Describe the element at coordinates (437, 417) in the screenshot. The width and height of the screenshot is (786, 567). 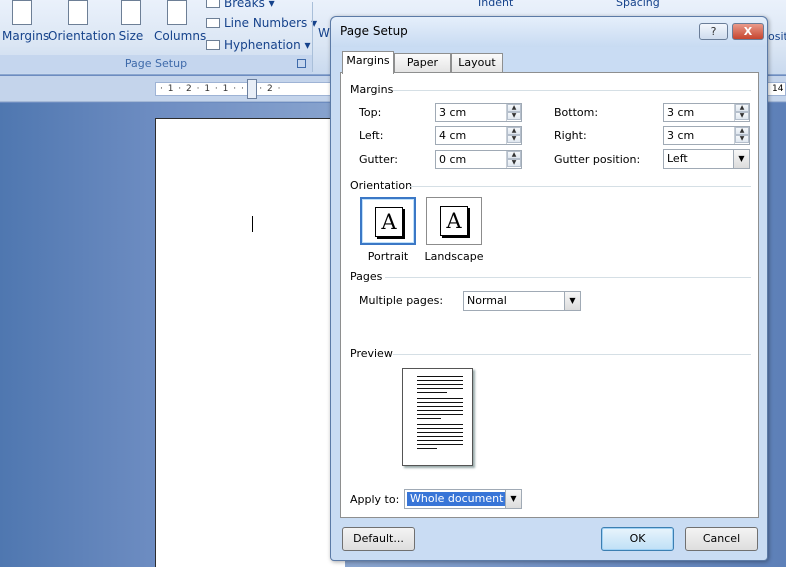
I see `preview-page-thumbnail` at that location.